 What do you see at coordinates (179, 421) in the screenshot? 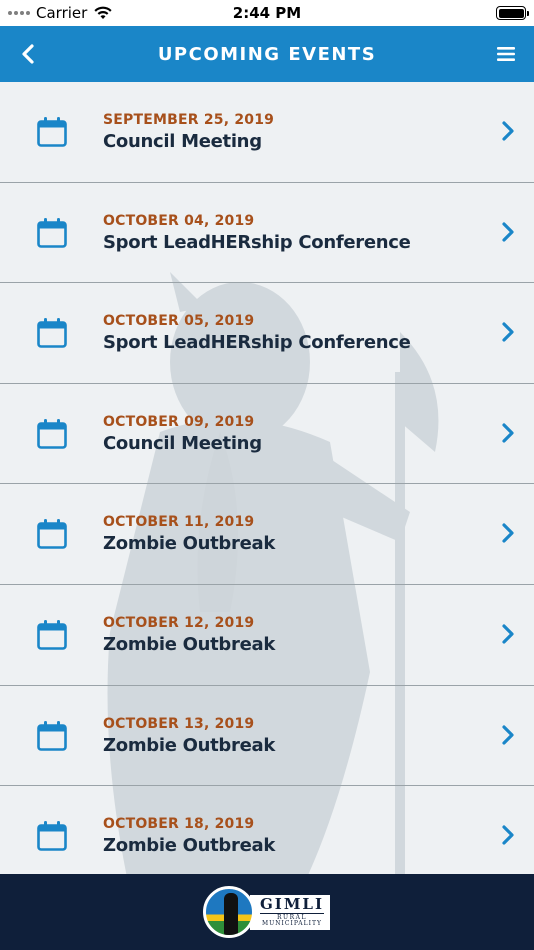
I see `event-date: OCTOBER 09, 2019` at bounding box center [179, 421].